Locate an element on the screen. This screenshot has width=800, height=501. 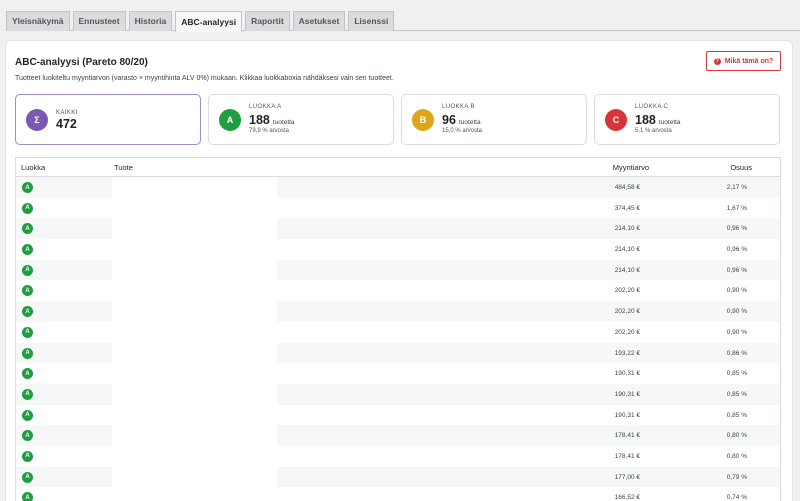
card-count: 188 is located at coordinates (645, 120).